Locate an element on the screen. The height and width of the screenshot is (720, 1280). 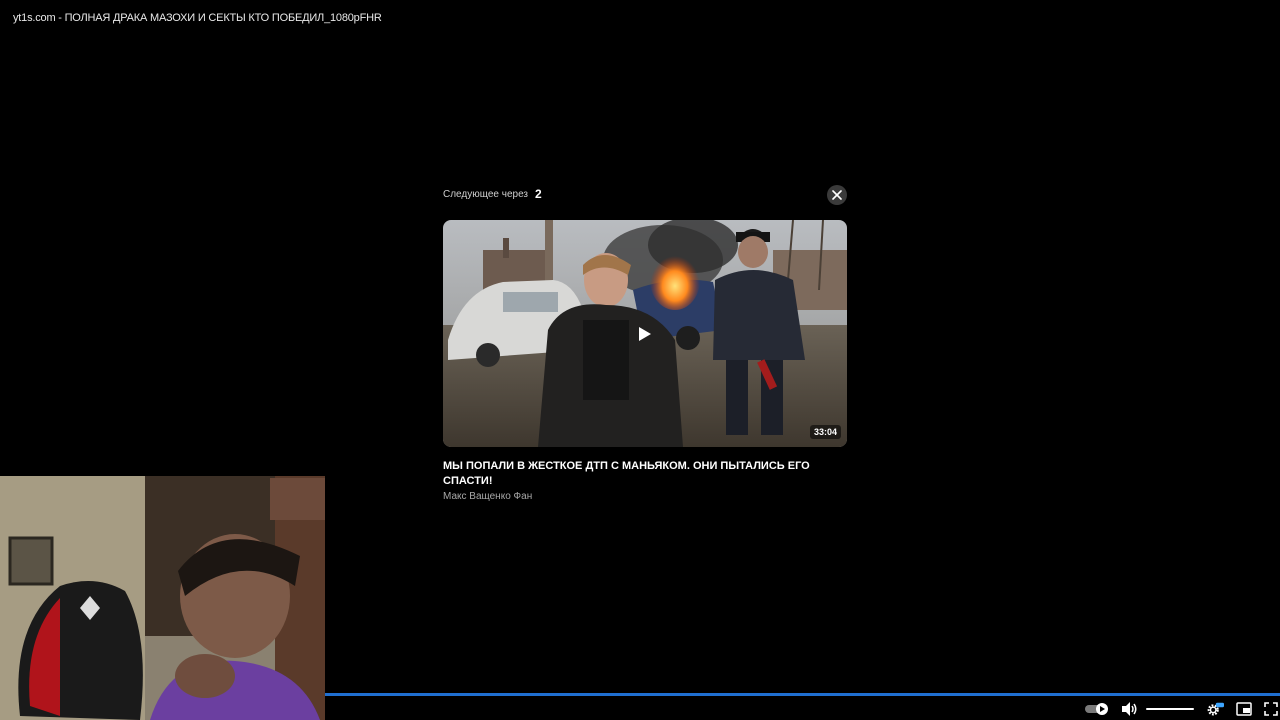
up-next-label: Следующее через is located at coordinates (486, 194).